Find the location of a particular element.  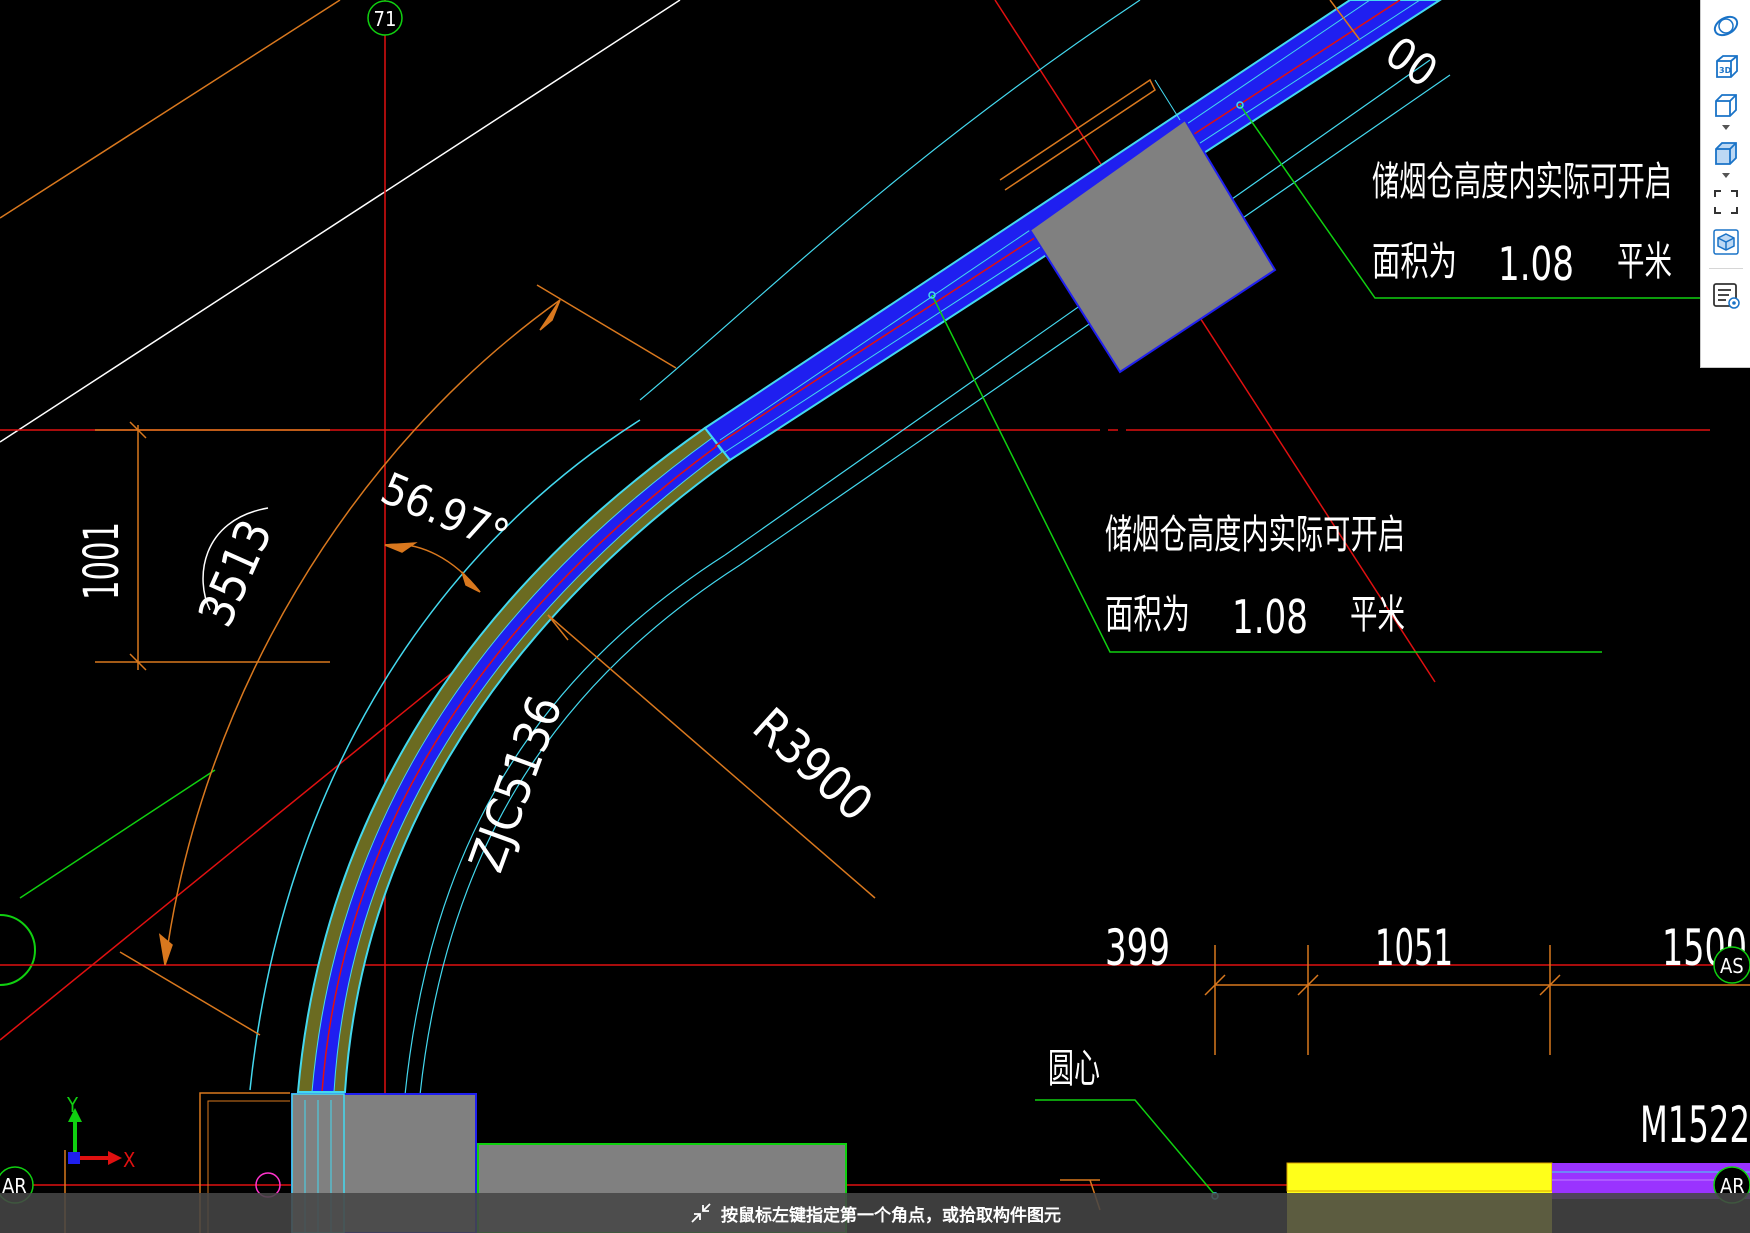

dim-bottom-399: 399 is located at coordinates (1137, 948).